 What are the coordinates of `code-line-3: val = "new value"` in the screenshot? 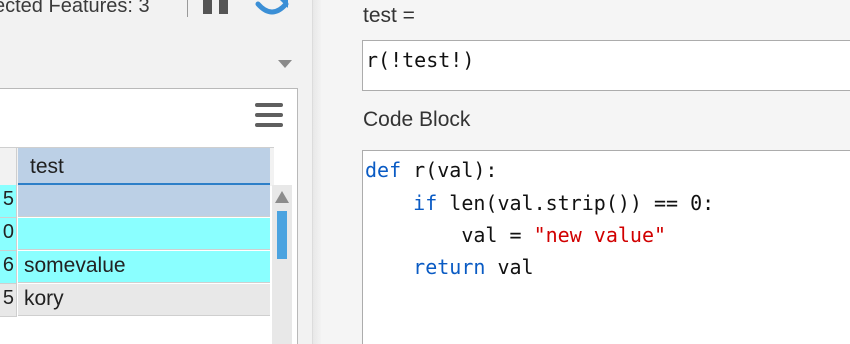 It's located at (515, 235).